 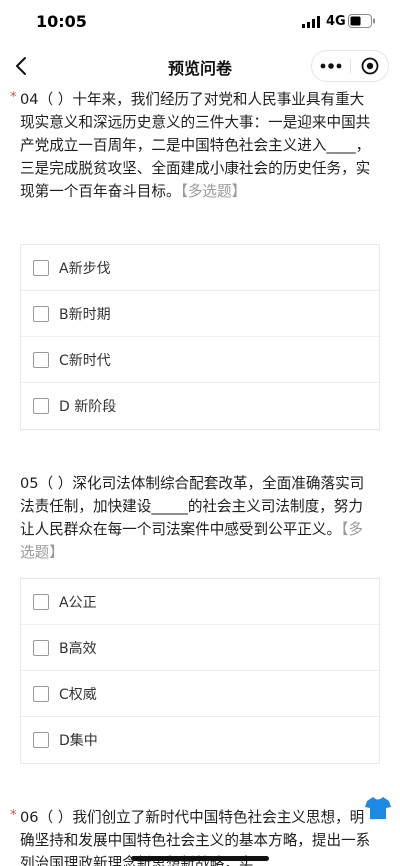 What do you see at coordinates (200, 268) in the screenshot?
I see `option-a: A新步伐` at bounding box center [200, 268].